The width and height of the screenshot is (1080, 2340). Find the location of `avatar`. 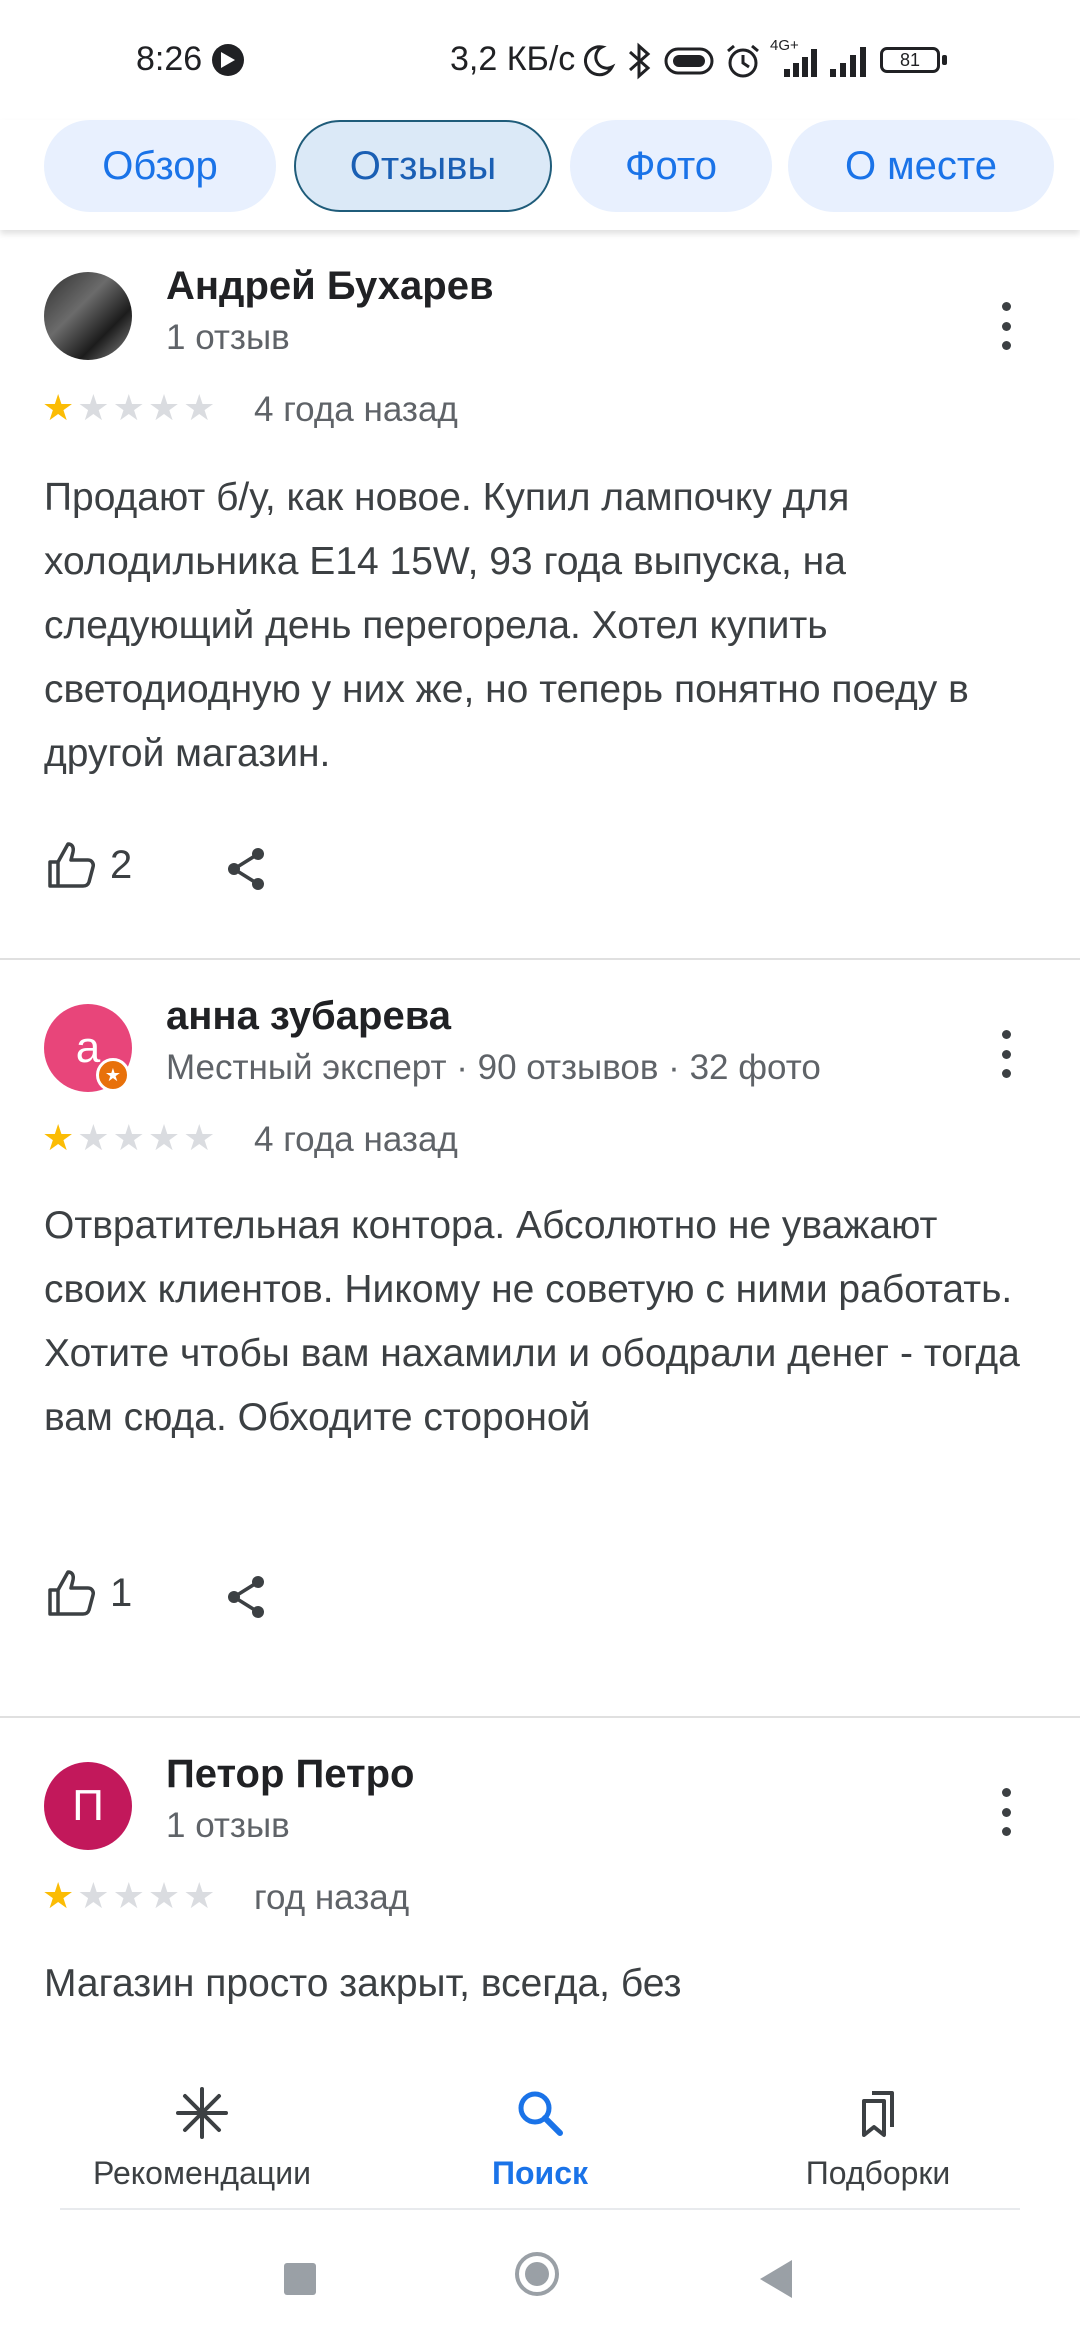

avatar is located at coordinates (88, 316).